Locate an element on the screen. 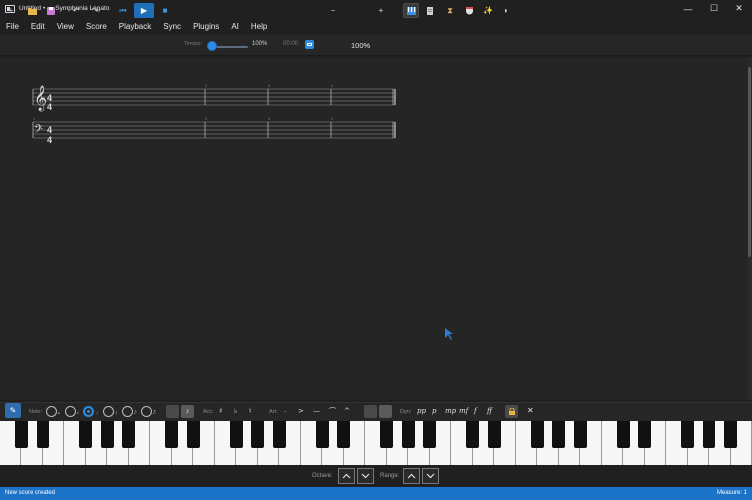  sync-icon is located at coordinates (309, 44).